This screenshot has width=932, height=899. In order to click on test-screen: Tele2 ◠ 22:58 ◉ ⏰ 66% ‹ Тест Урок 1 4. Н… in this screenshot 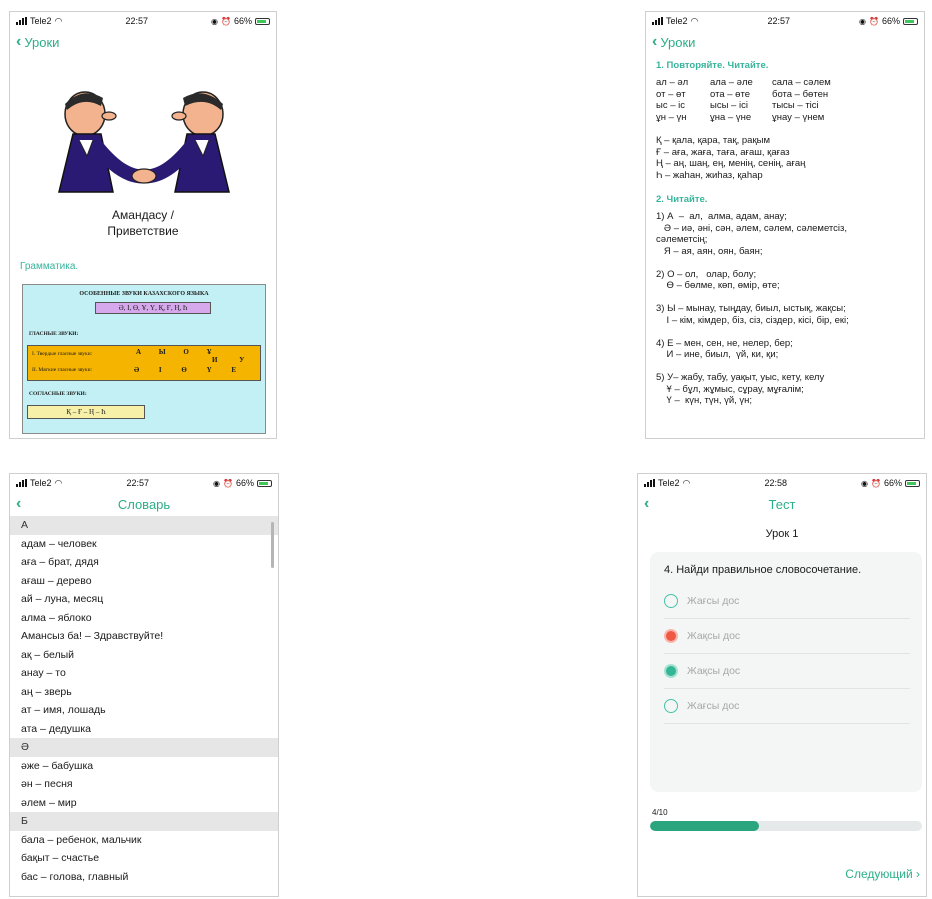, I will do `click(782, 685)`.